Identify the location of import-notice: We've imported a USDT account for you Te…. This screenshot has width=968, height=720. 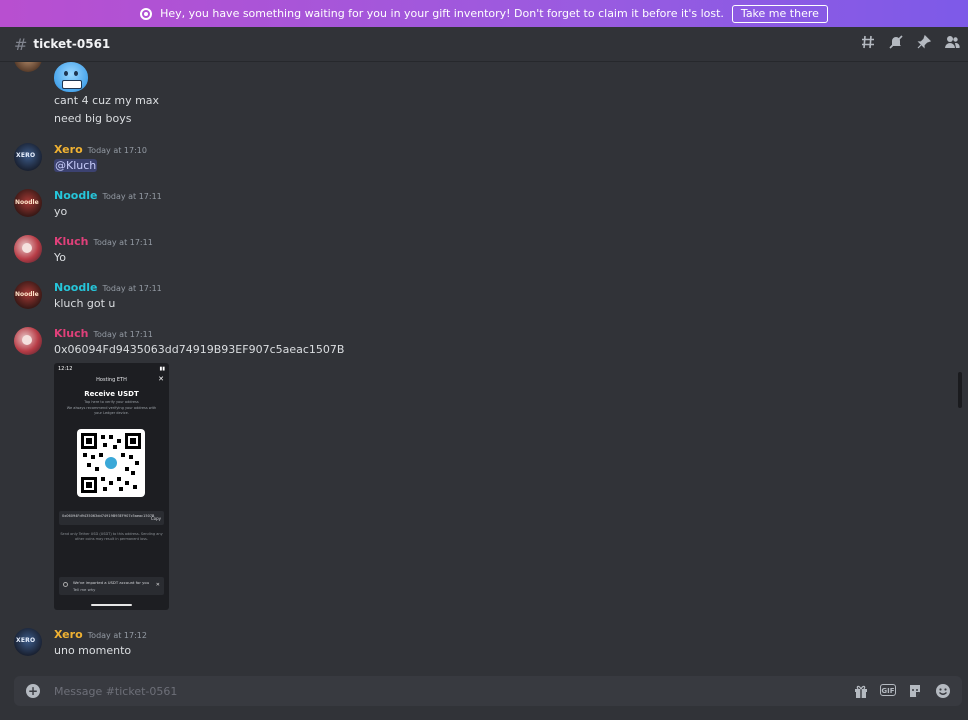
(111, 586).